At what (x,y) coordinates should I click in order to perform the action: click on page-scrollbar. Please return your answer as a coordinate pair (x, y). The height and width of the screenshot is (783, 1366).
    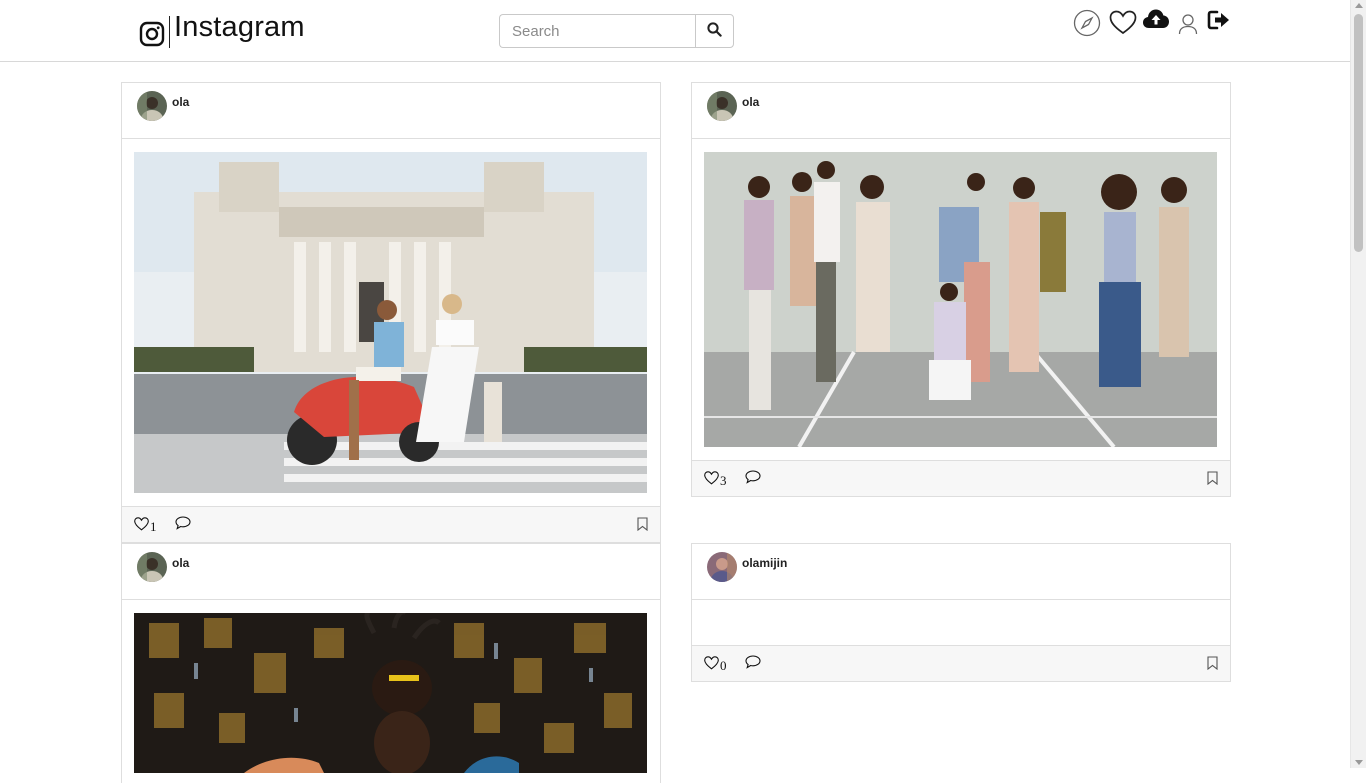
    Looking at the image, I should click on (1358, 384).